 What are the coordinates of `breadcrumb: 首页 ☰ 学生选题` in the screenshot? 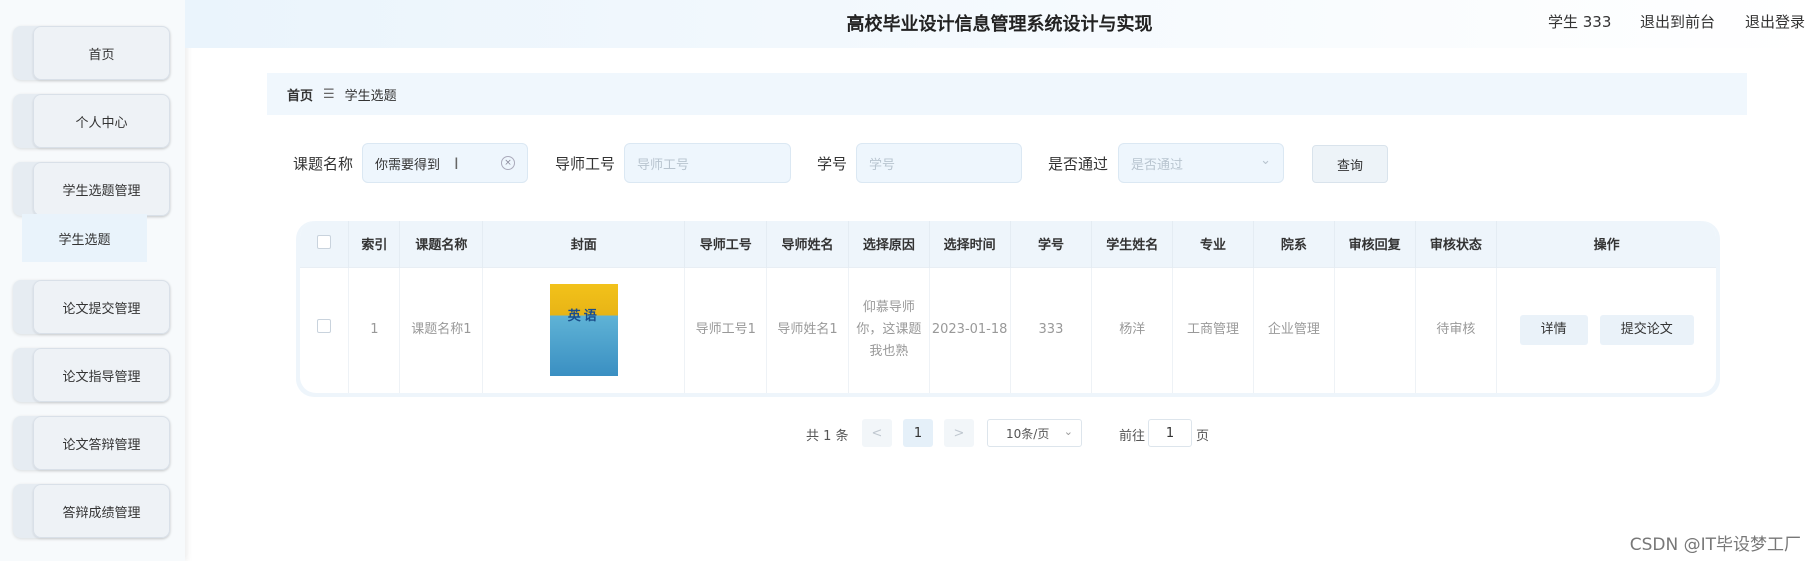 It's located at (1007, 94).